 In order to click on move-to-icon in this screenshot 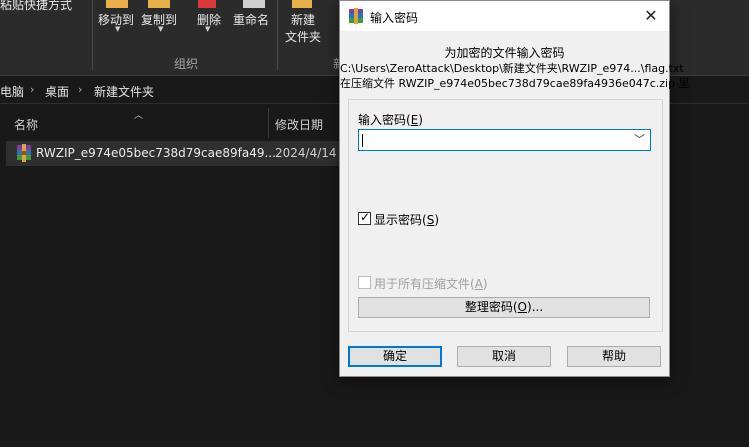, I will do `click(117, 4)`.